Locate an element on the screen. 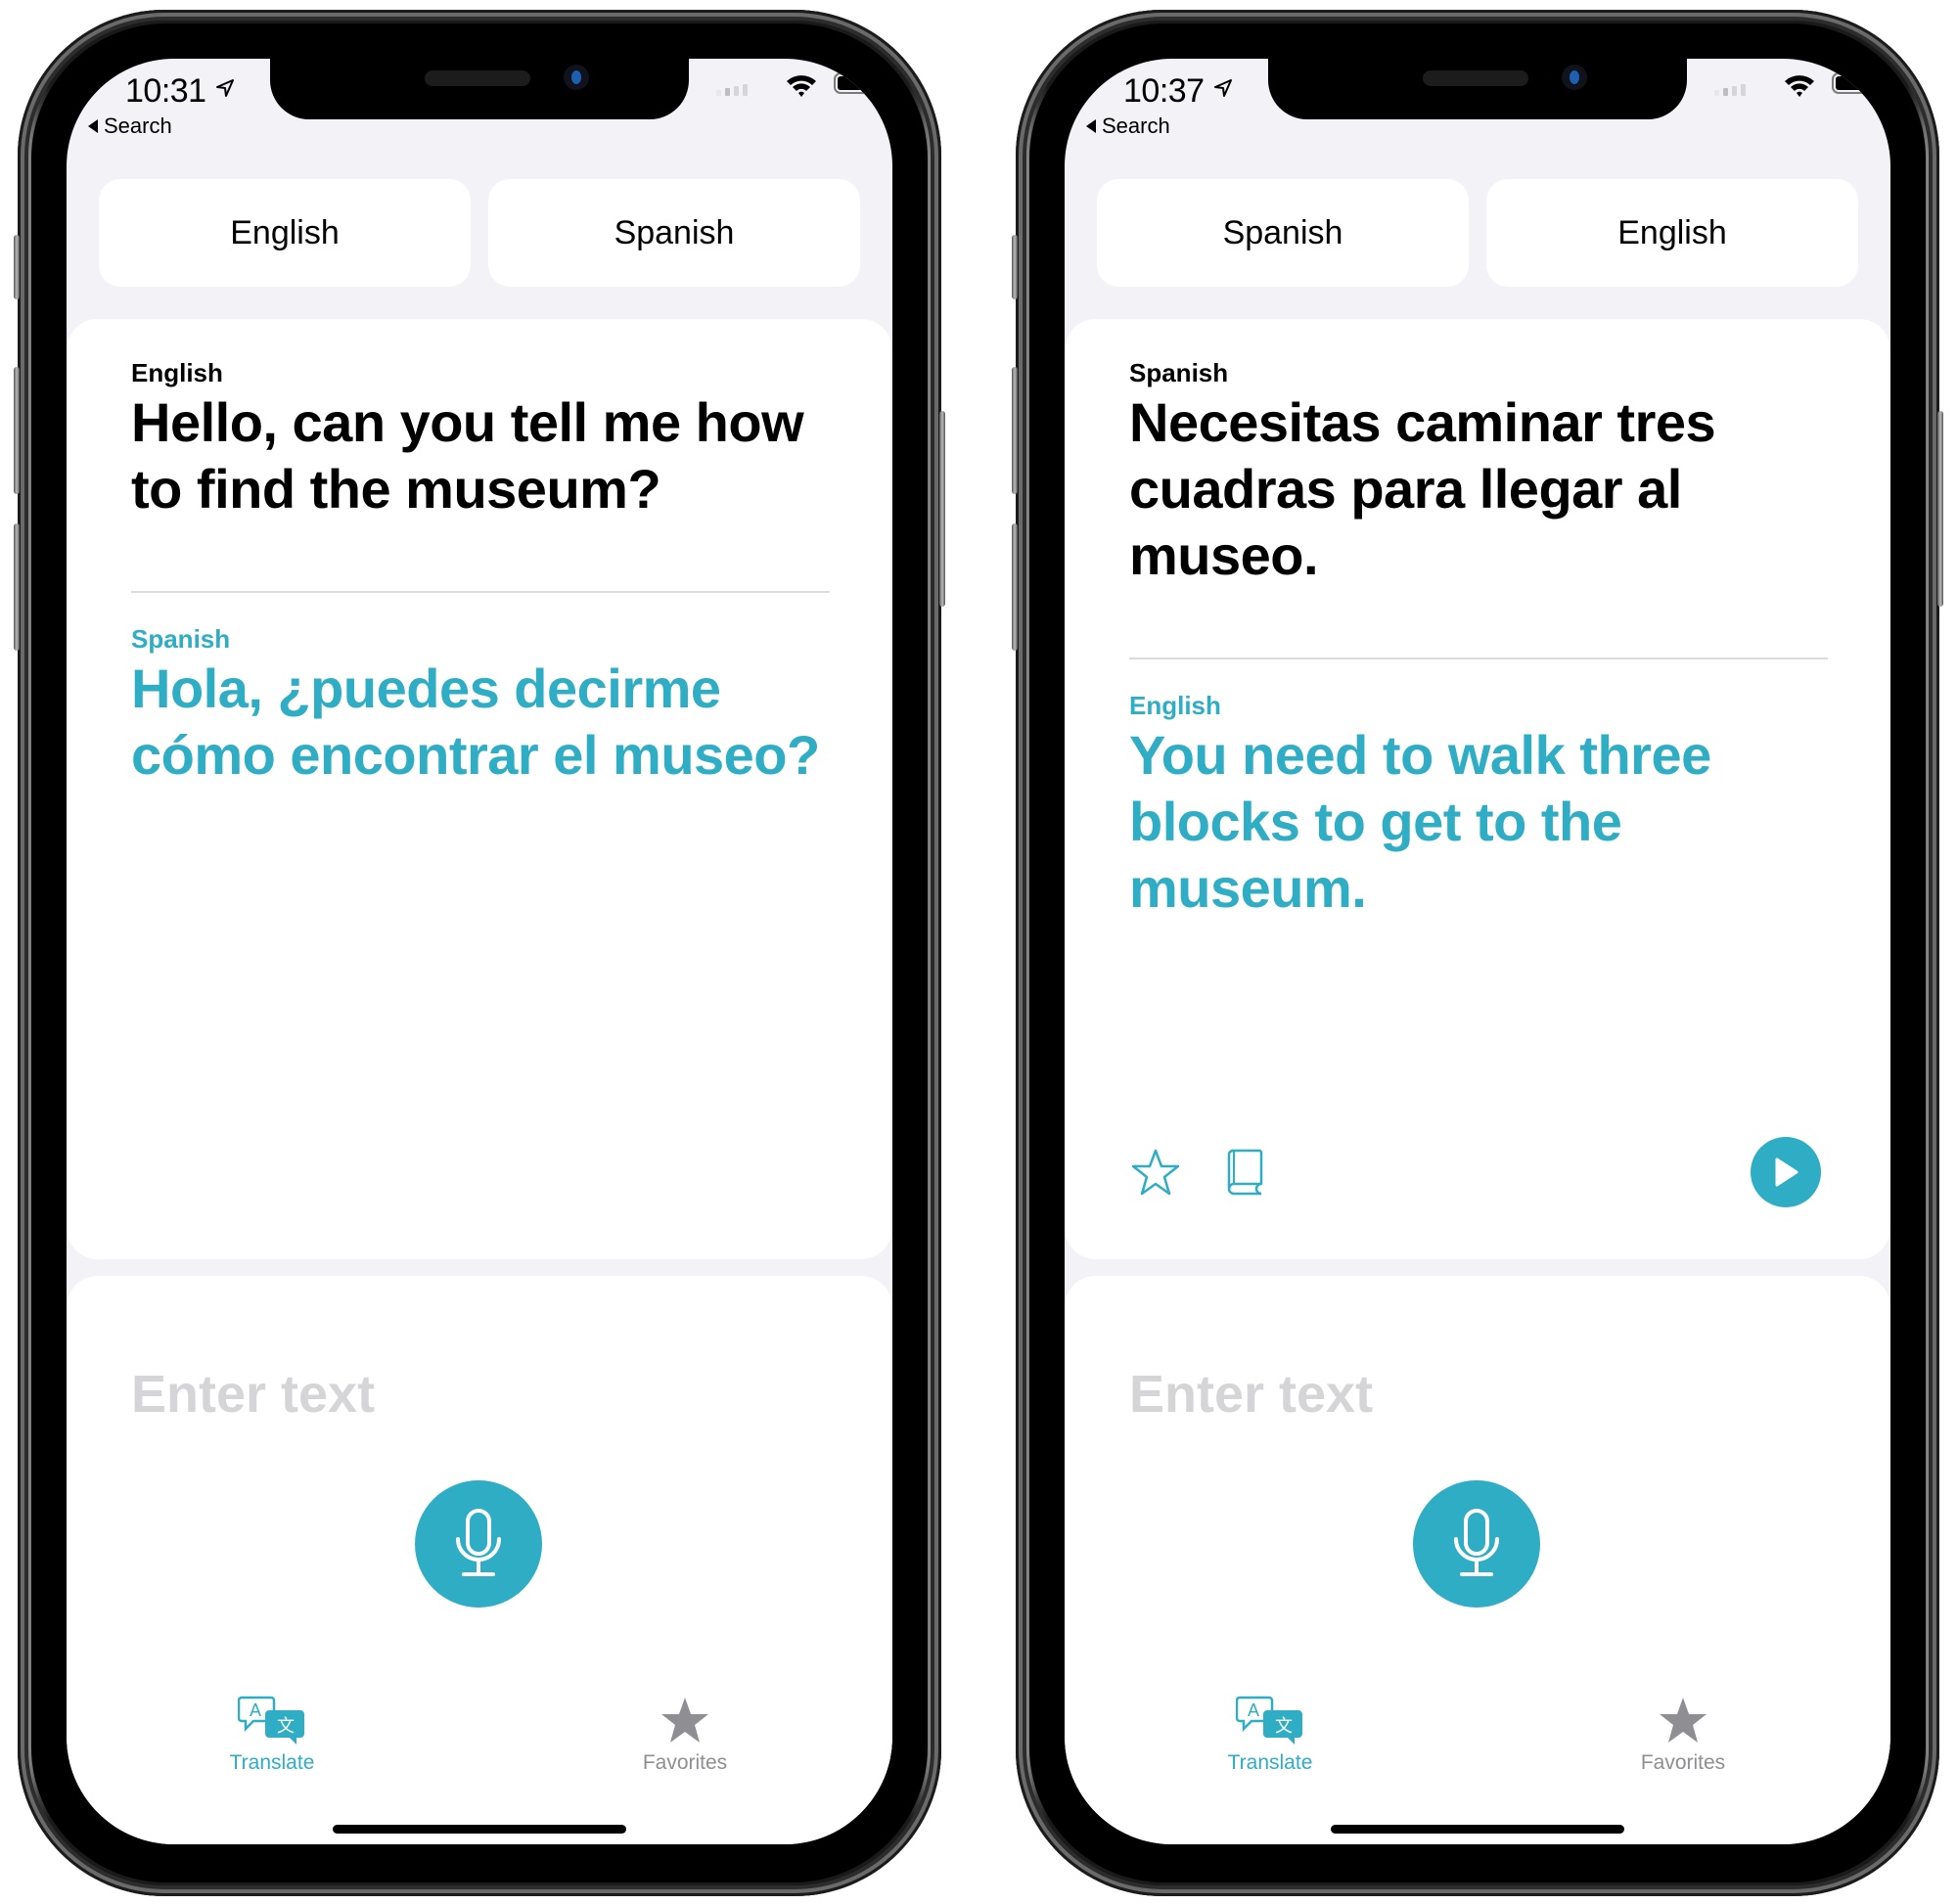  play-icon is located at coordinates (1787, 1172).